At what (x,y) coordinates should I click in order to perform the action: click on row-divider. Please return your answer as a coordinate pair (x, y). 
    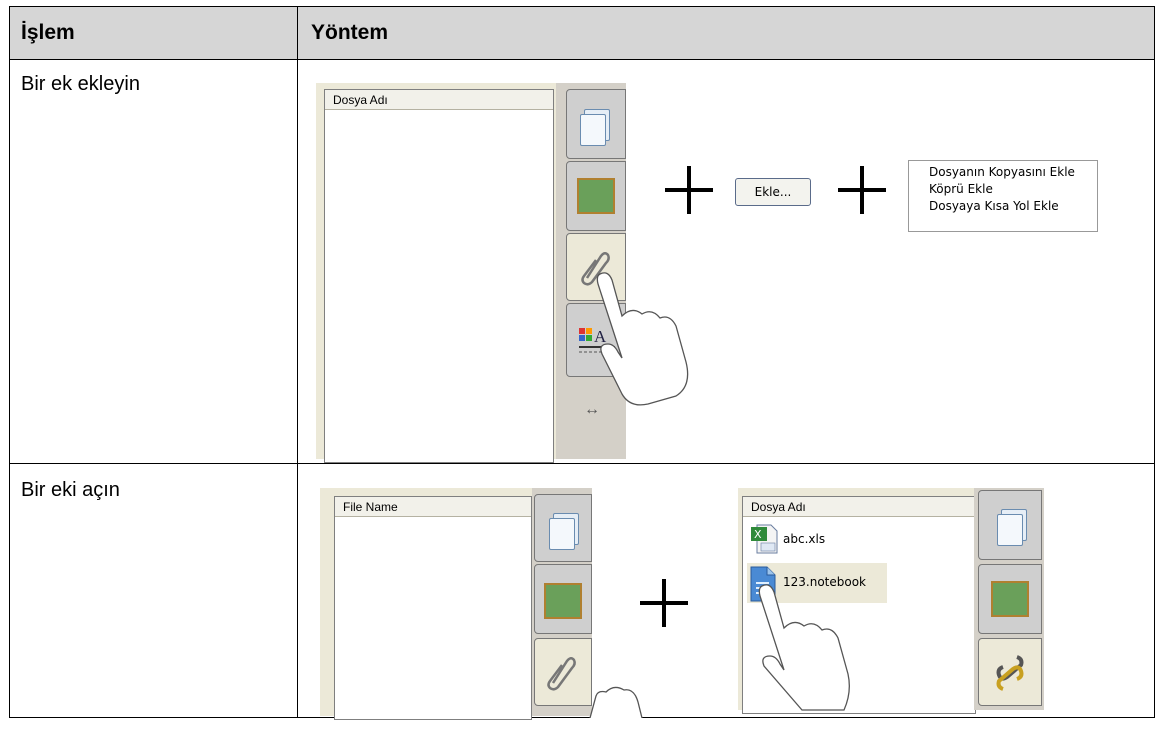
    Looking at the image, I should click on (582, 463).